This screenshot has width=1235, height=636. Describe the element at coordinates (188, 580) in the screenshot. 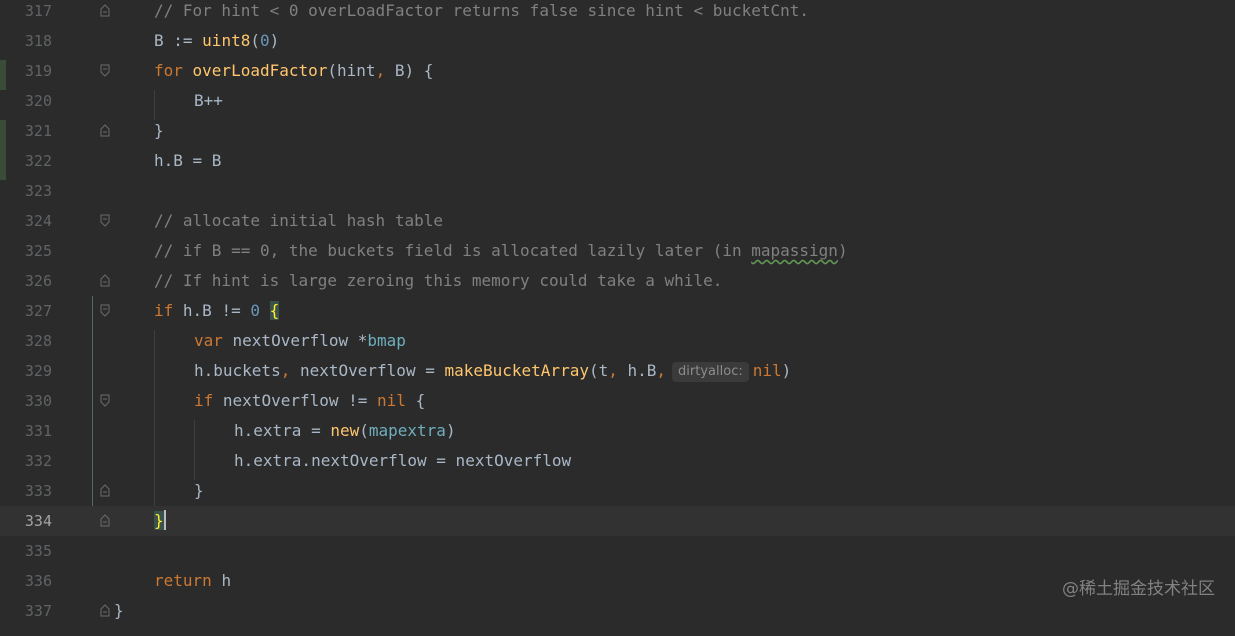

I see `keyword: return` at that location.